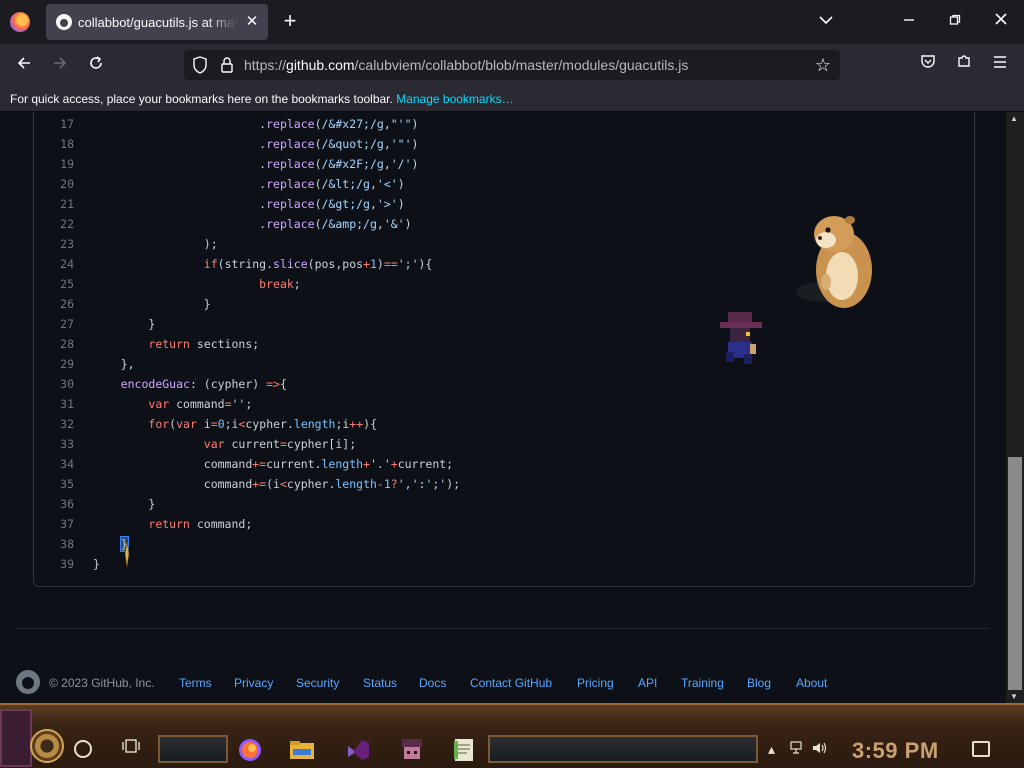  I want to click on footer-link-terms: Terms, so click(195, 683).